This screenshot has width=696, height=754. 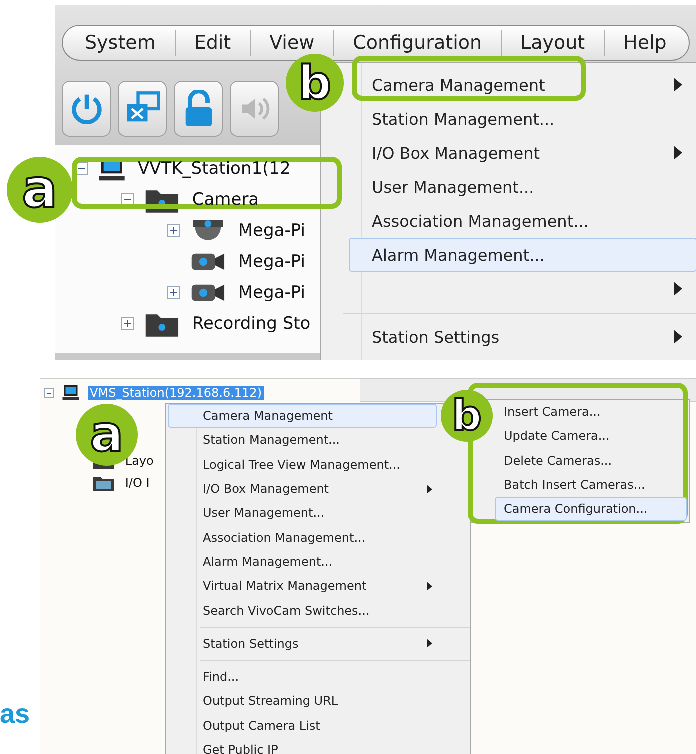 What do you see at coordinates (302, 746) in the screenshot?
I see `menu-item: Get Public IP` at bounding box center [302, 746].